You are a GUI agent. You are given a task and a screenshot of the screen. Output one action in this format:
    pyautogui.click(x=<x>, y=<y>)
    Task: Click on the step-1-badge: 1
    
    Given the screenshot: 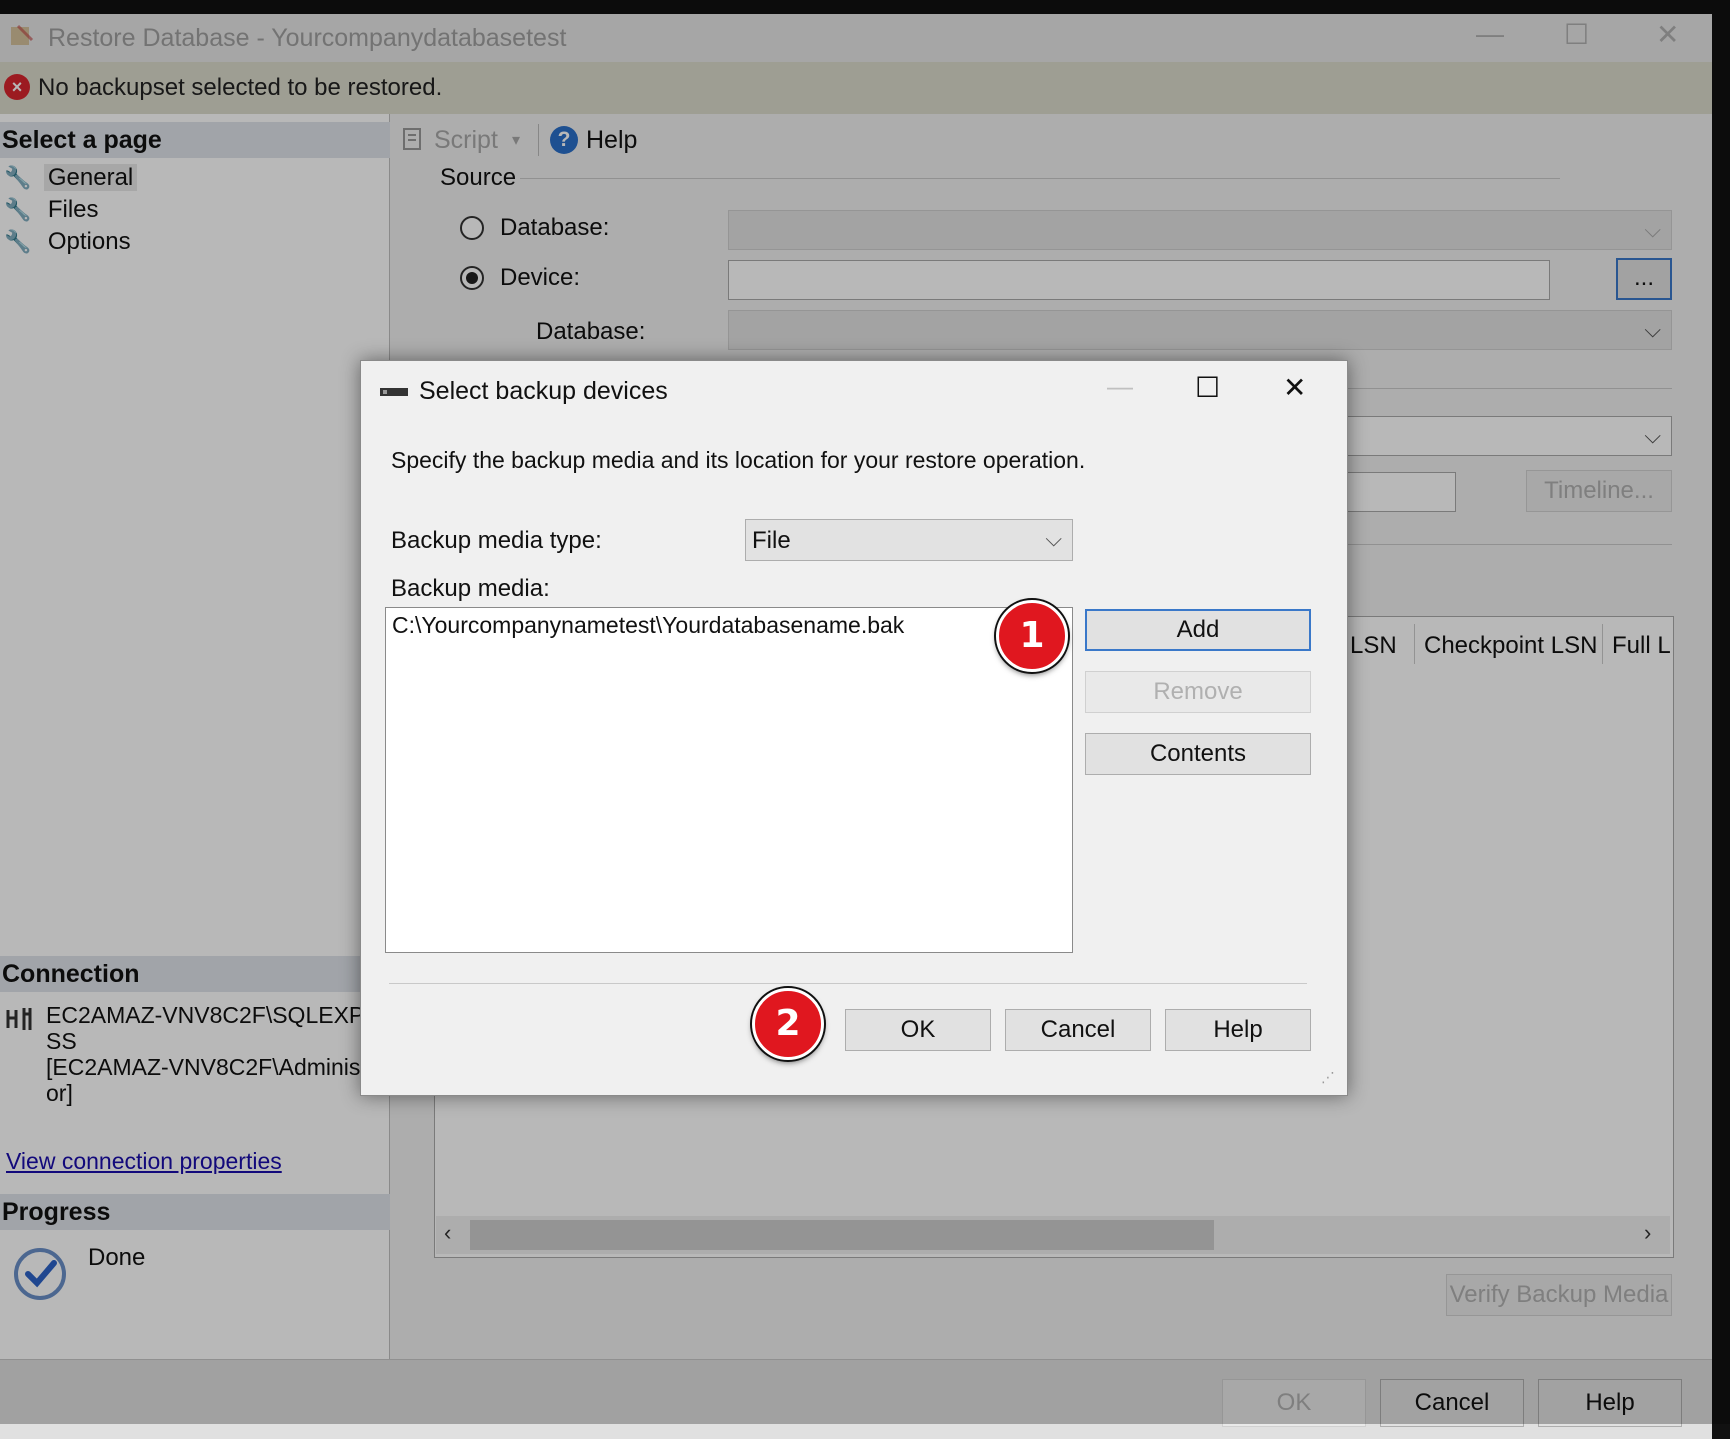 What is the action you would take?
    pyautogui.click(x=1032, y=636)
    